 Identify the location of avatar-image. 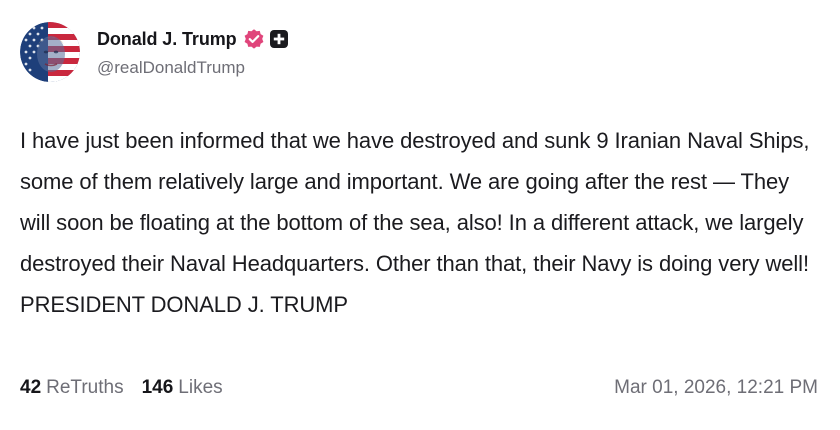
(50, 52).